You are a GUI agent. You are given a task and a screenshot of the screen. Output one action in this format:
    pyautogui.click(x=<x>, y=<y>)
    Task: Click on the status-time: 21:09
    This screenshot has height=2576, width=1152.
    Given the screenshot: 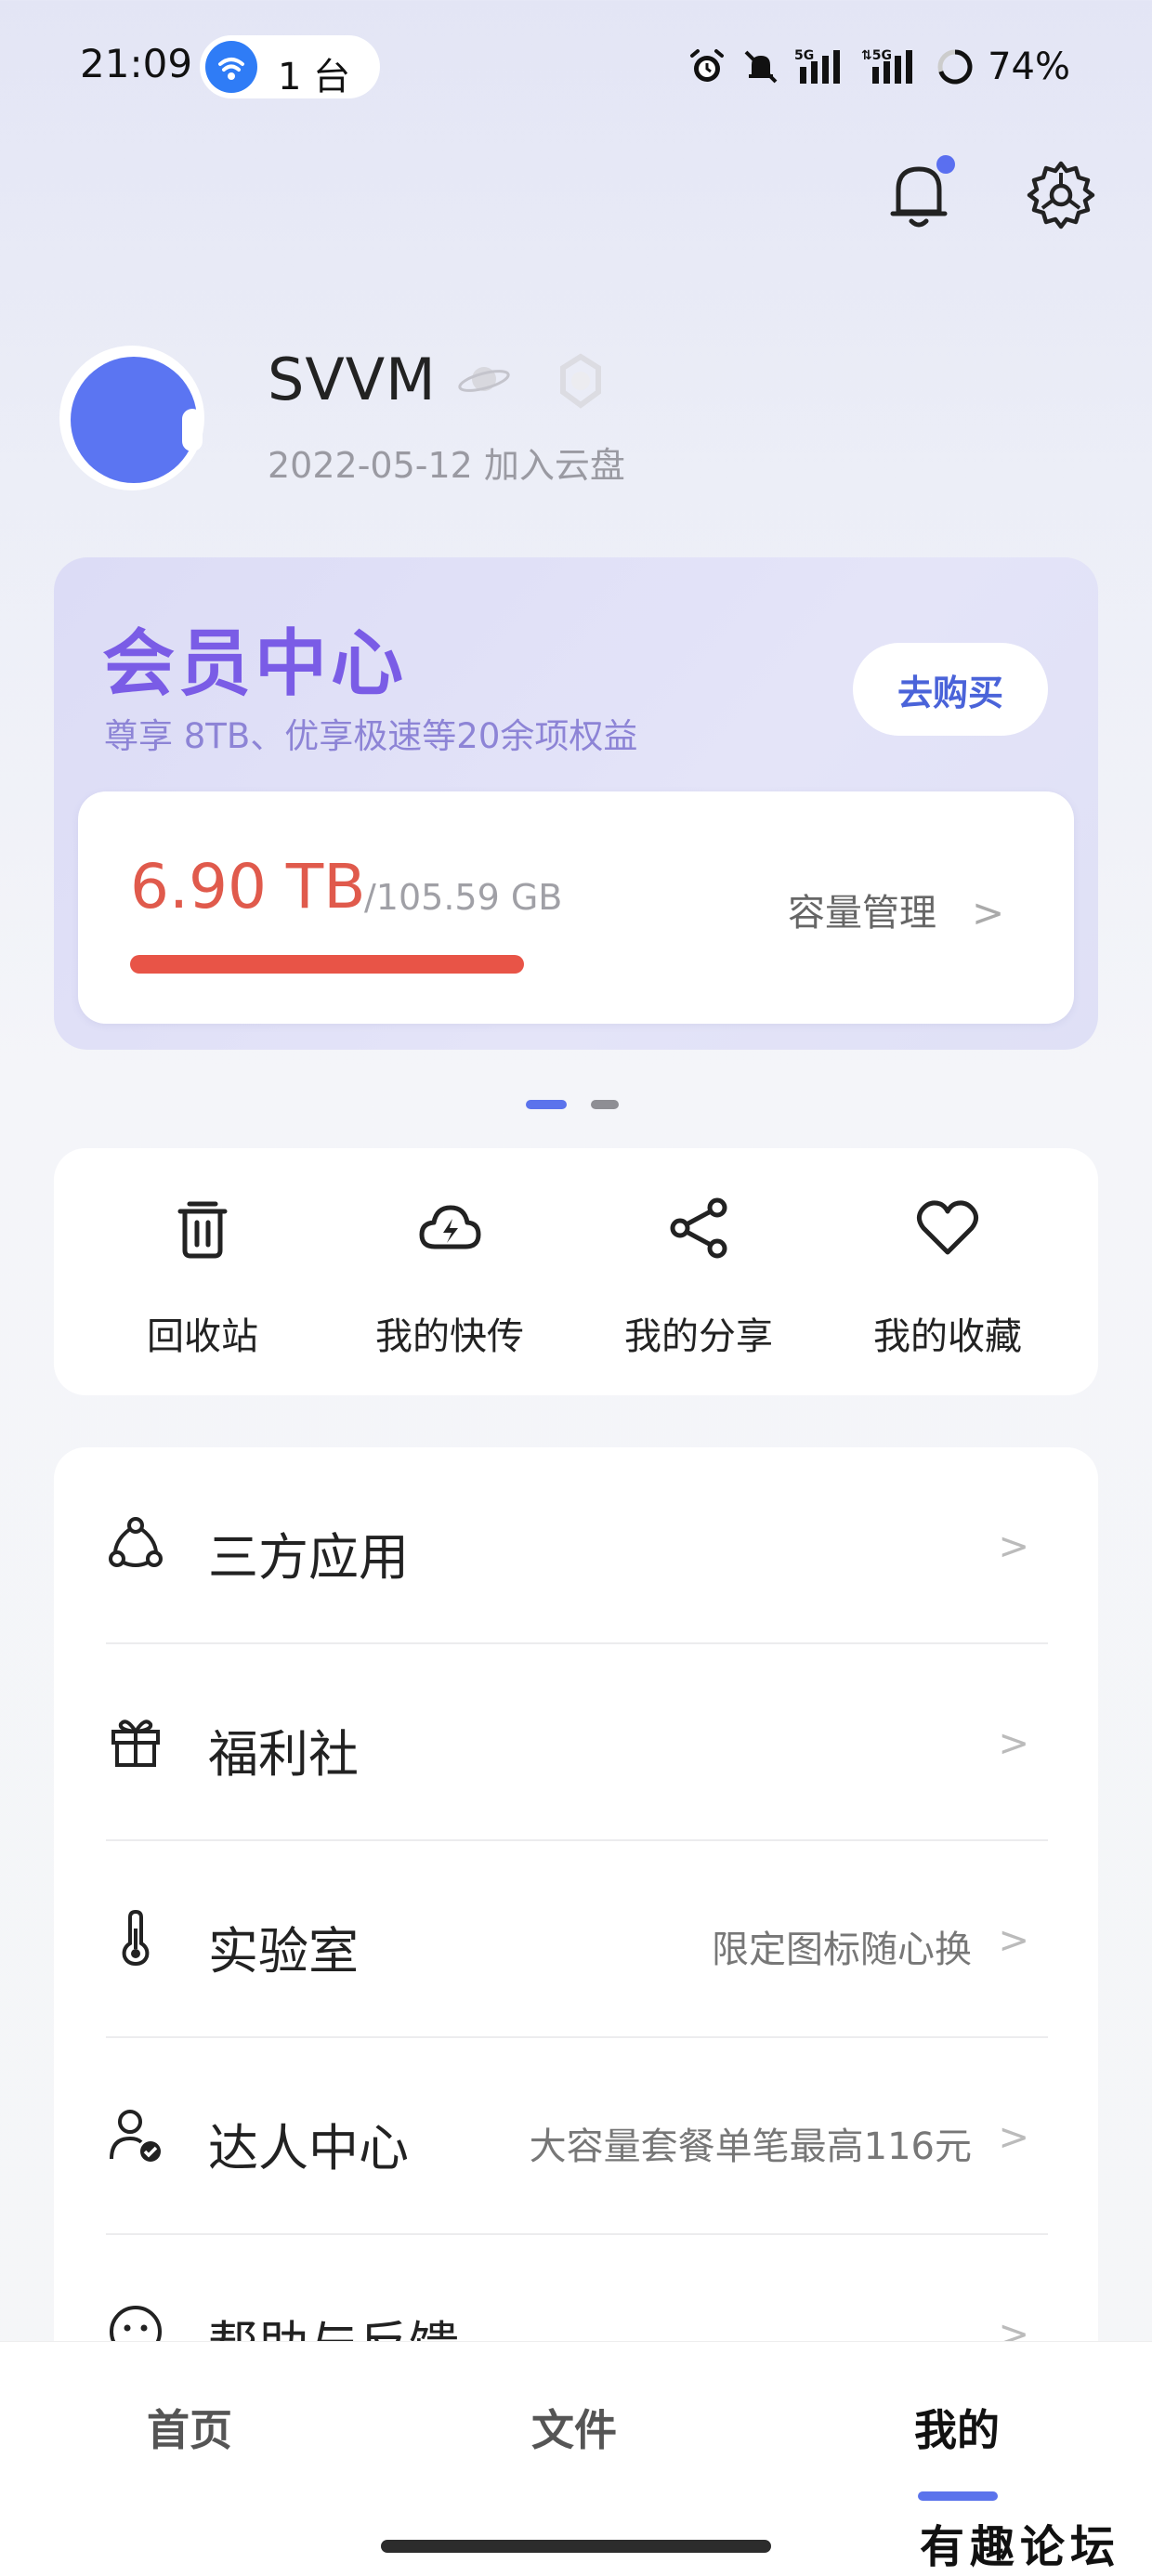 What is the action you would take?
    pyautogui.click(x=136, y=64)
    